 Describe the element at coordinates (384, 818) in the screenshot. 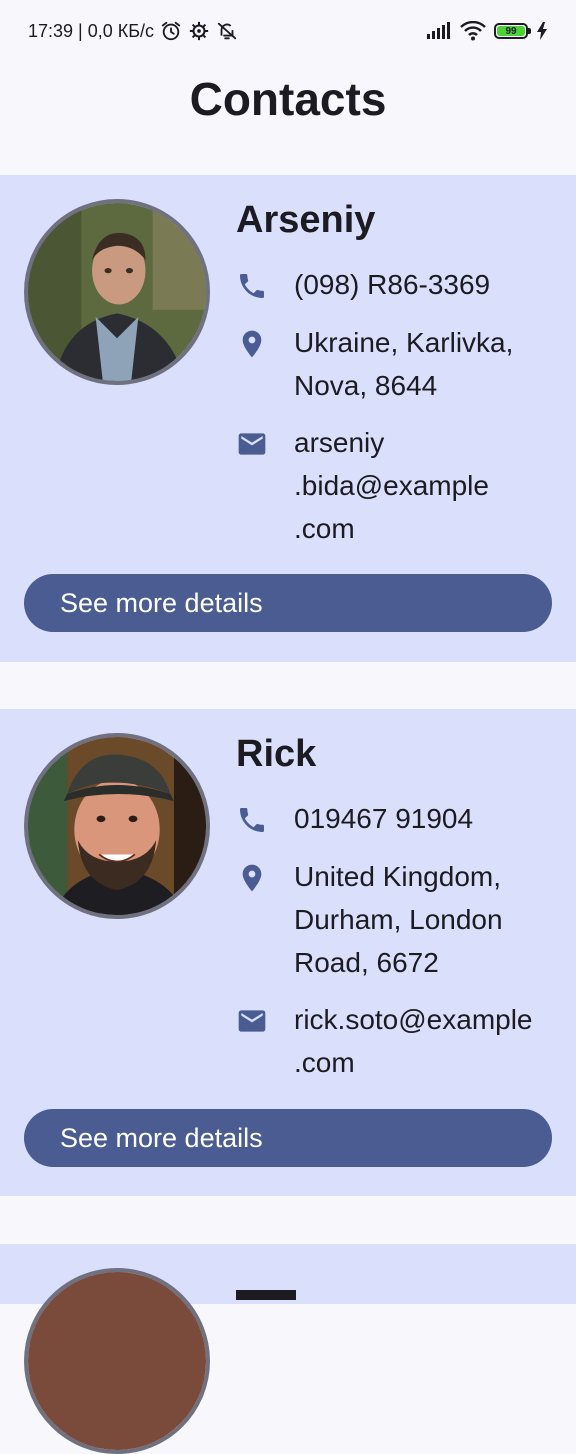

I see `contact-phone: 019467 91904` at that location.